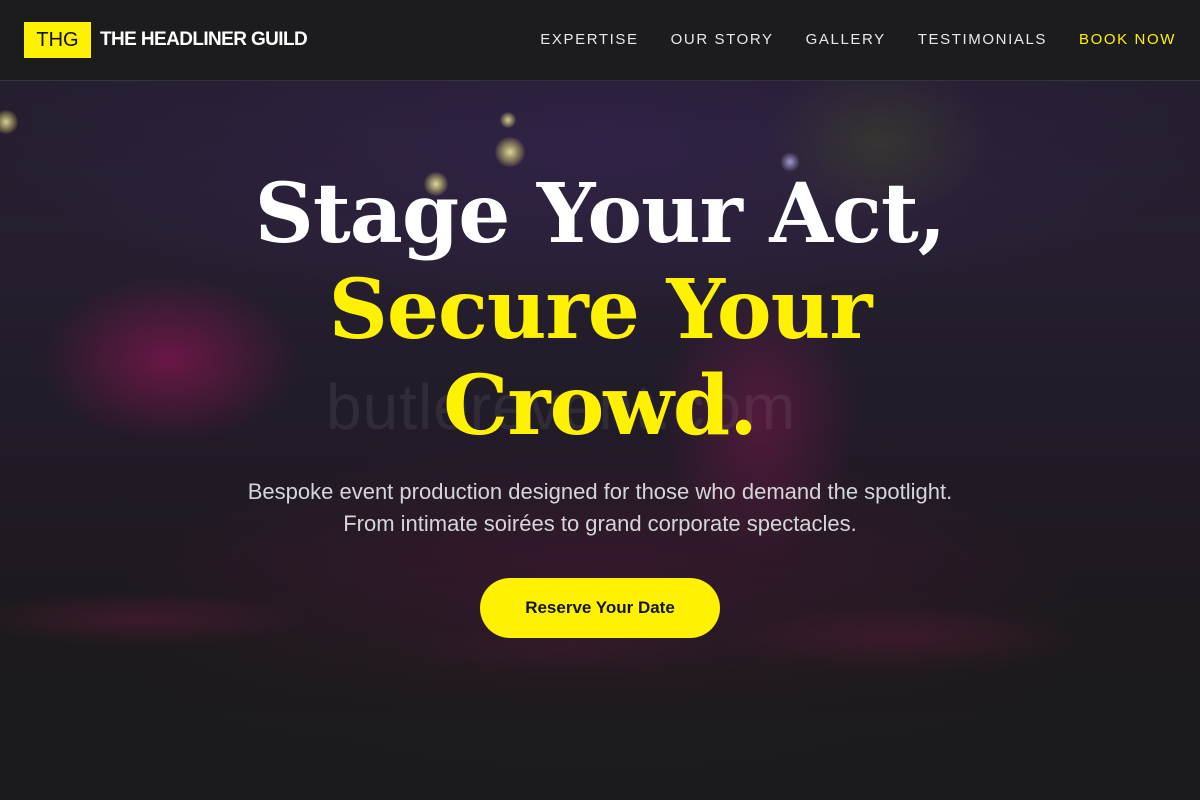  I want to click on reserve-date-button: Reserve Your Date, so click(600, 608).